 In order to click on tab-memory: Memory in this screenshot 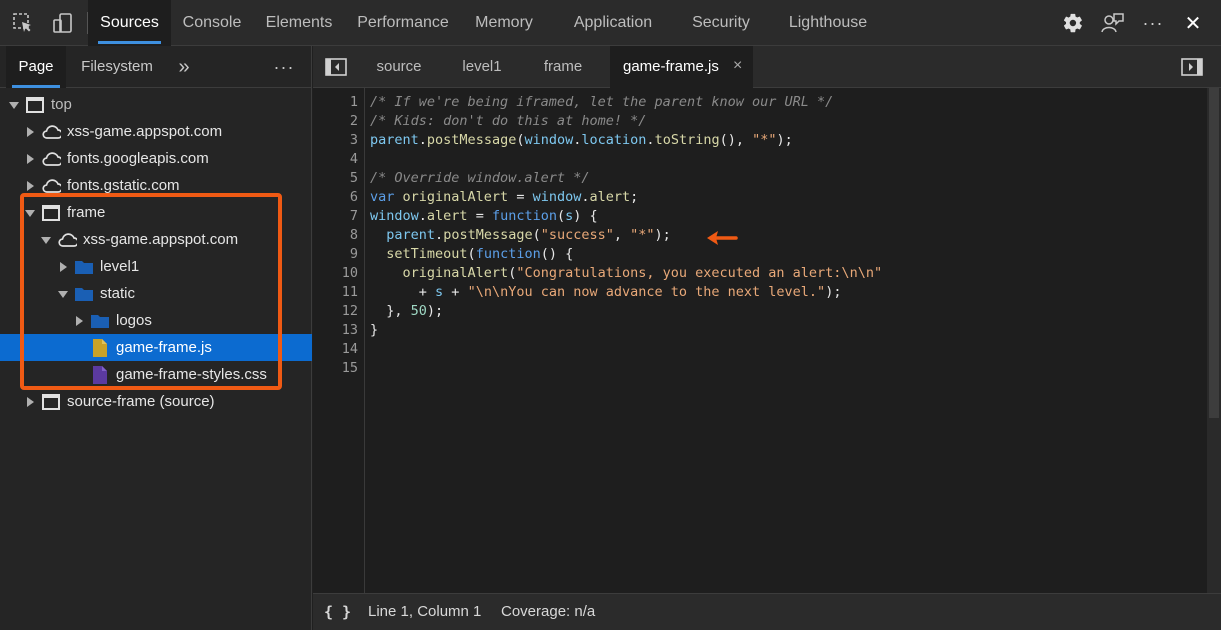, I will do `click(504, 23)`.